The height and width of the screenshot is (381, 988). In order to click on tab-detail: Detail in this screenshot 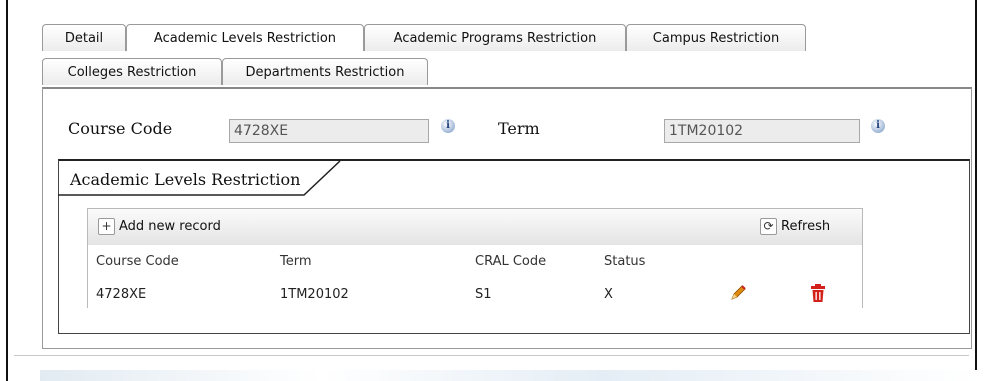, I will do `click(84, 37)`.